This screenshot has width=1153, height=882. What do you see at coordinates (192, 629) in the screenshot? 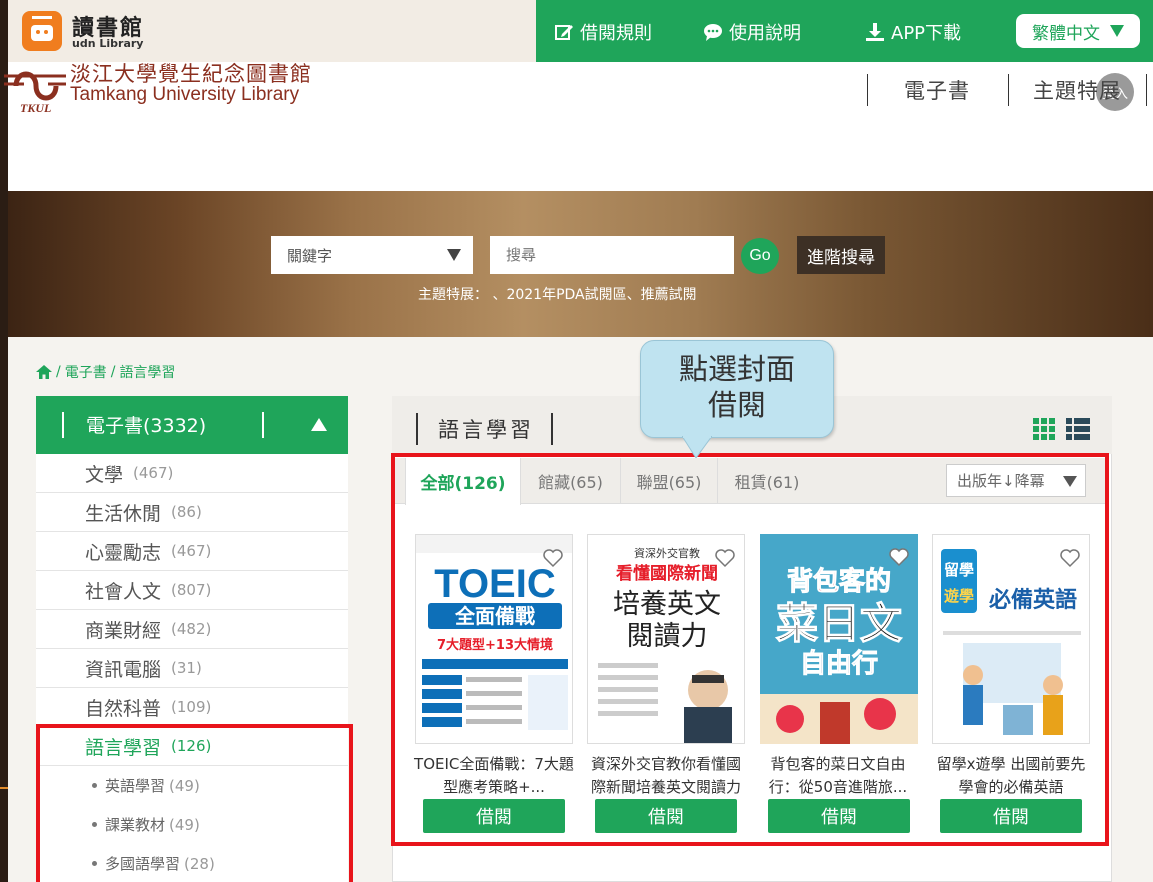
I see `sidebar-item: 商業財經 (482)` at bounding box center [192, 629].